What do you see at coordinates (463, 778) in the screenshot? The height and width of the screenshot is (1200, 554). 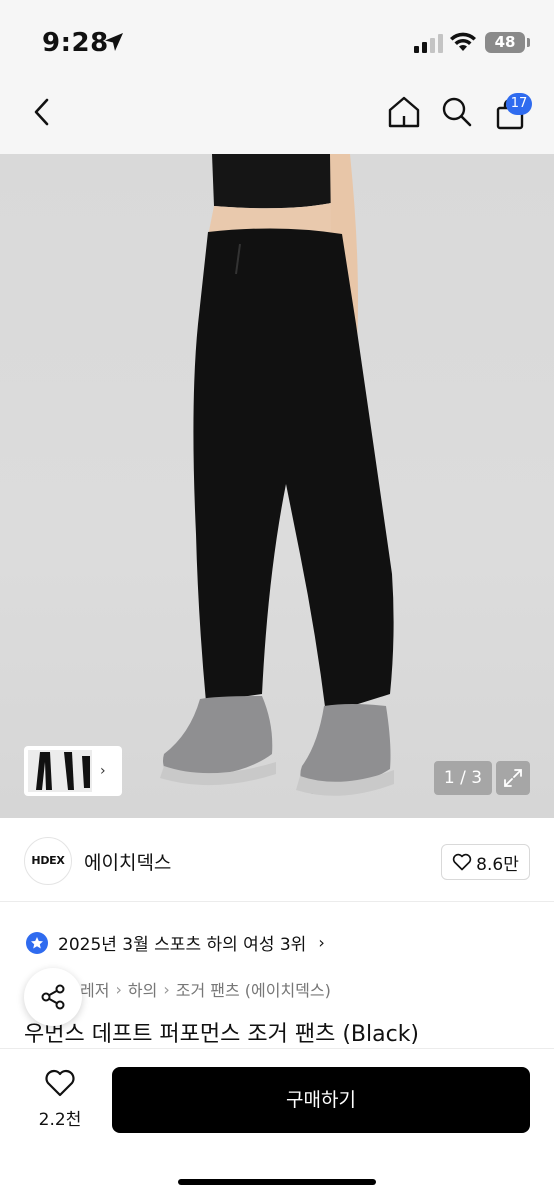 I see `gallery-page-counter: 1 / 3` at bounding box center [463, 778].